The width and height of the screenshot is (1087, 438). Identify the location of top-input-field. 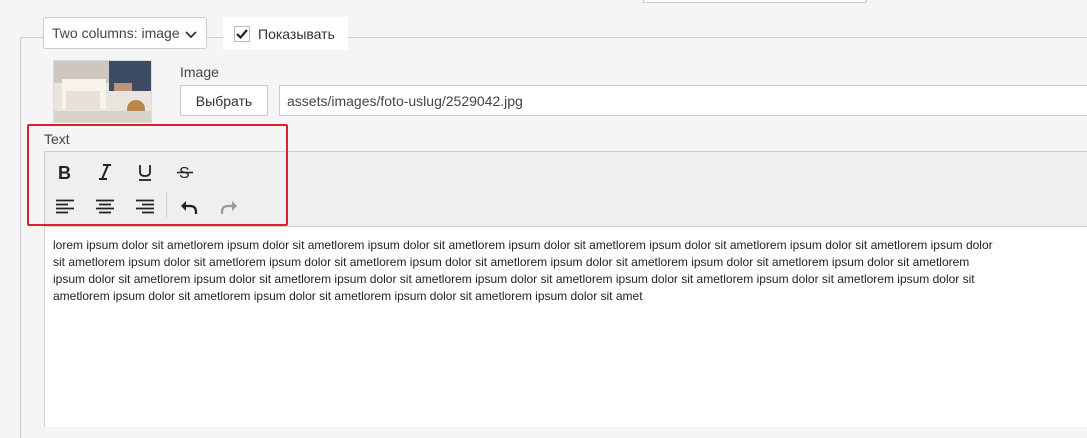
(755, 1).